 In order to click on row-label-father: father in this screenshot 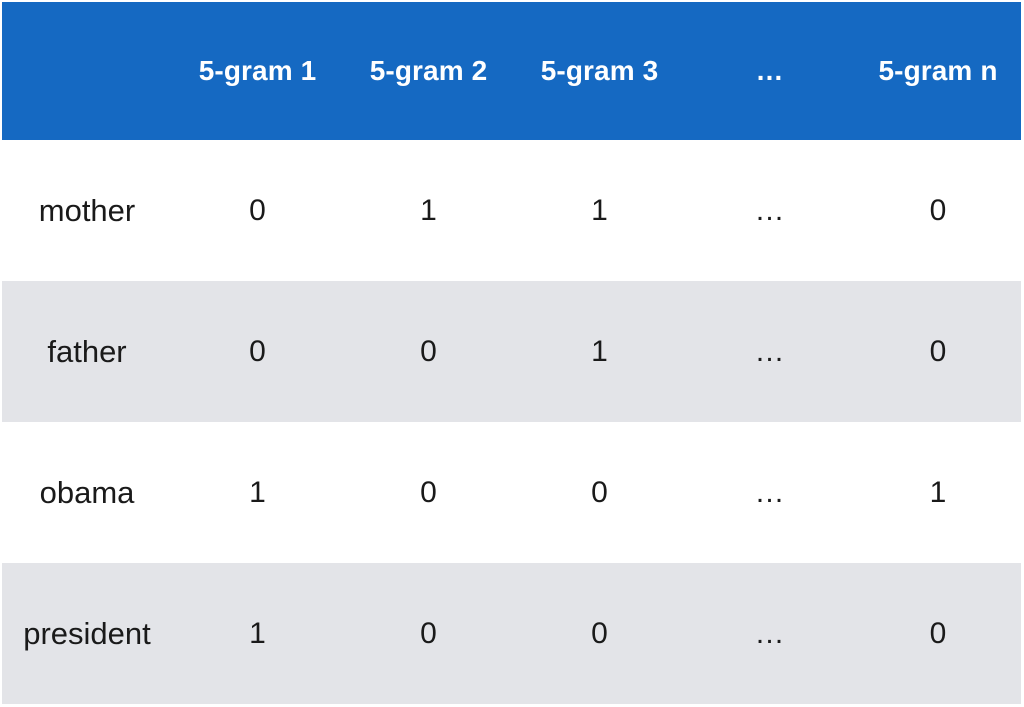, I will do `click(87, 351)`.